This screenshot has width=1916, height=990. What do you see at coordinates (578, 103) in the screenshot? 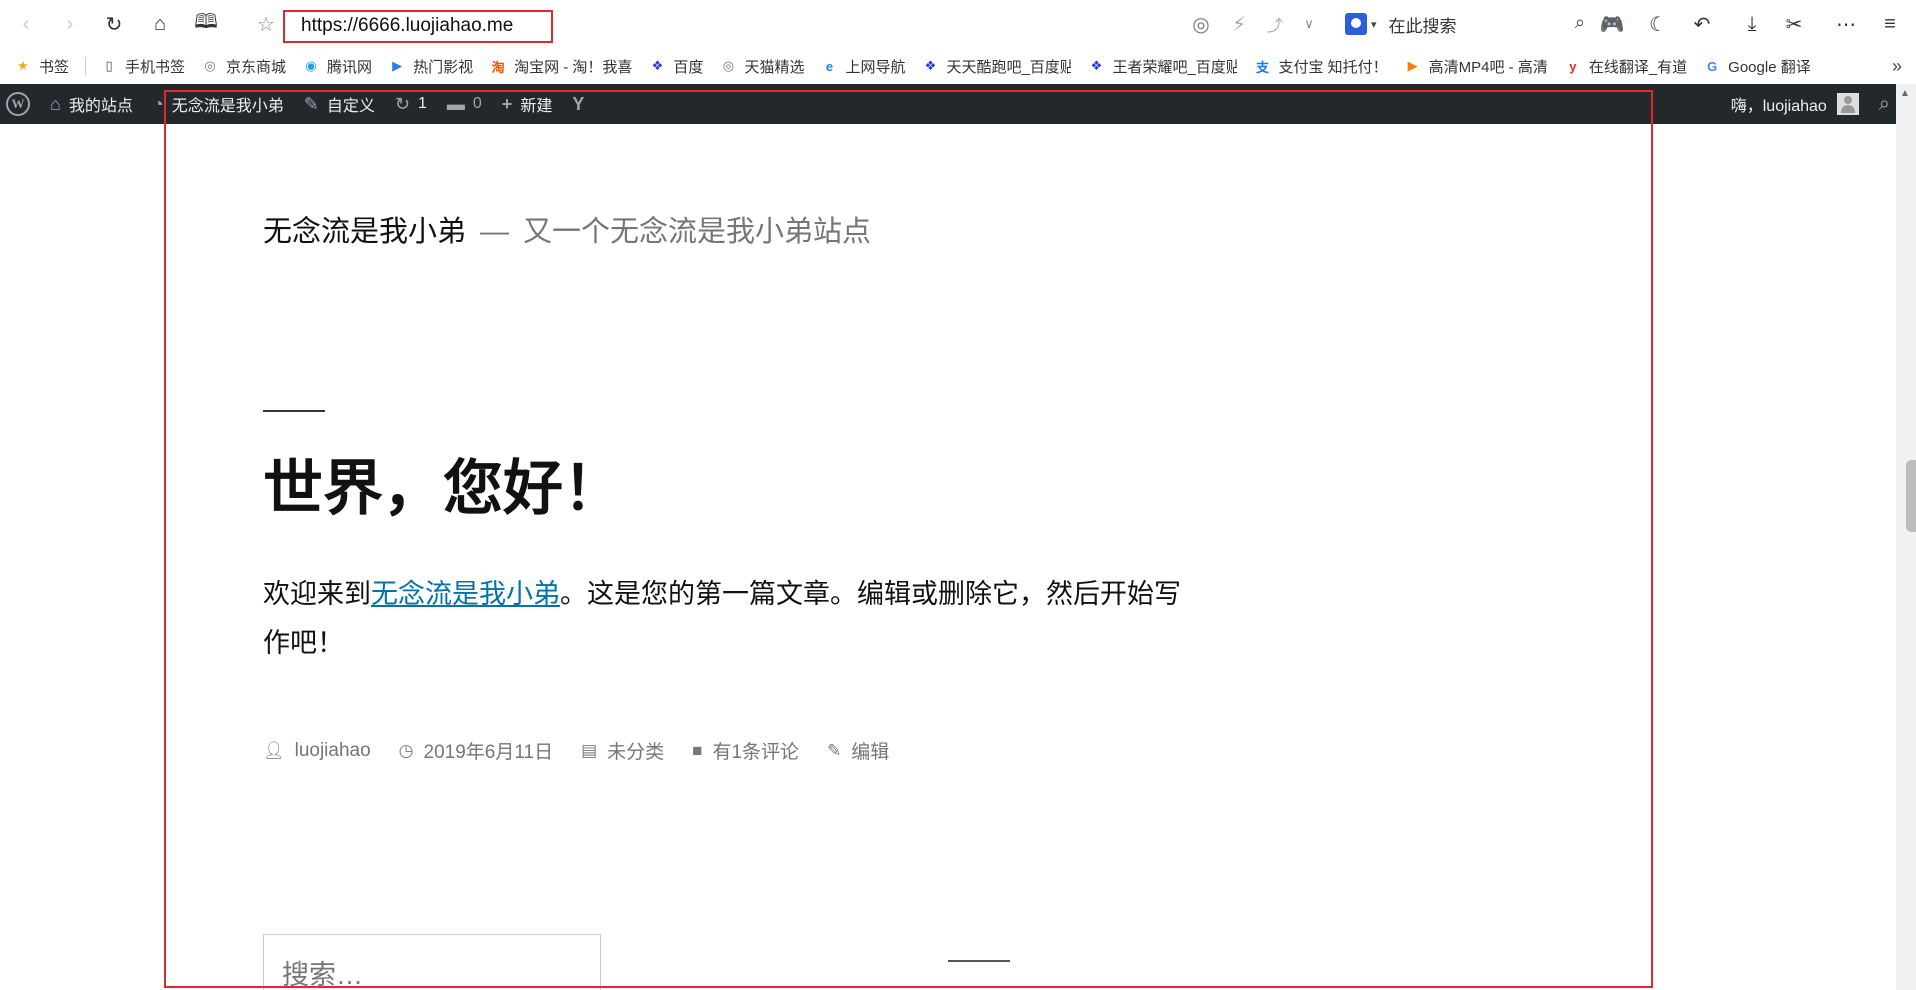
I see `yoast-icon: Y` at bounding box center [578, 103].